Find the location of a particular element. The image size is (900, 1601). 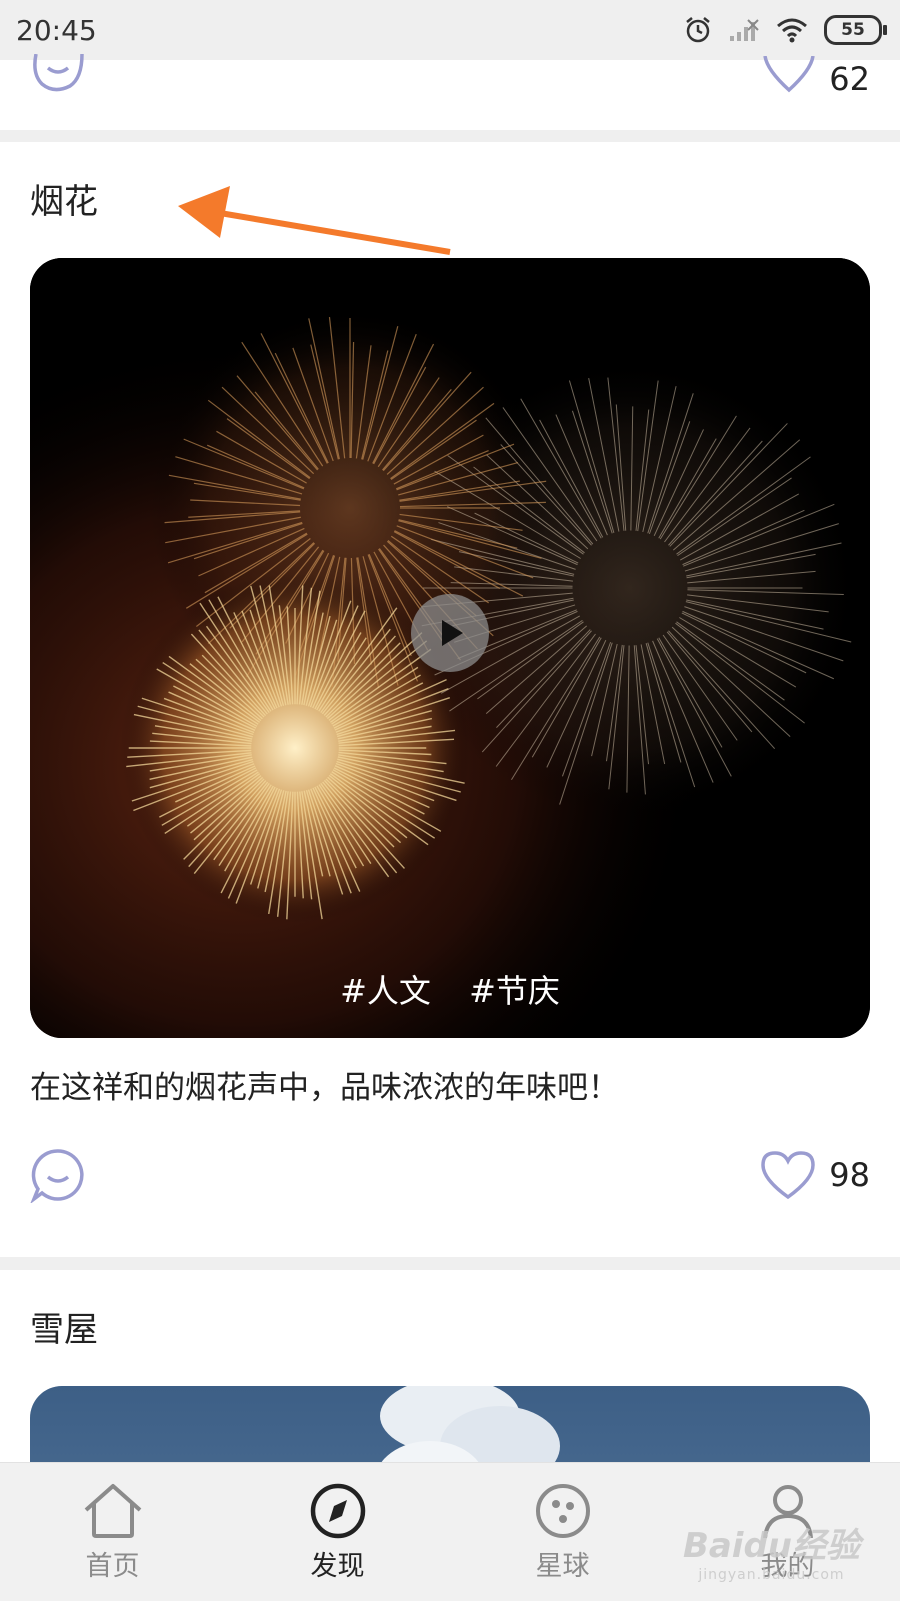

annotation-arrow is located at coordinates (314, 220).